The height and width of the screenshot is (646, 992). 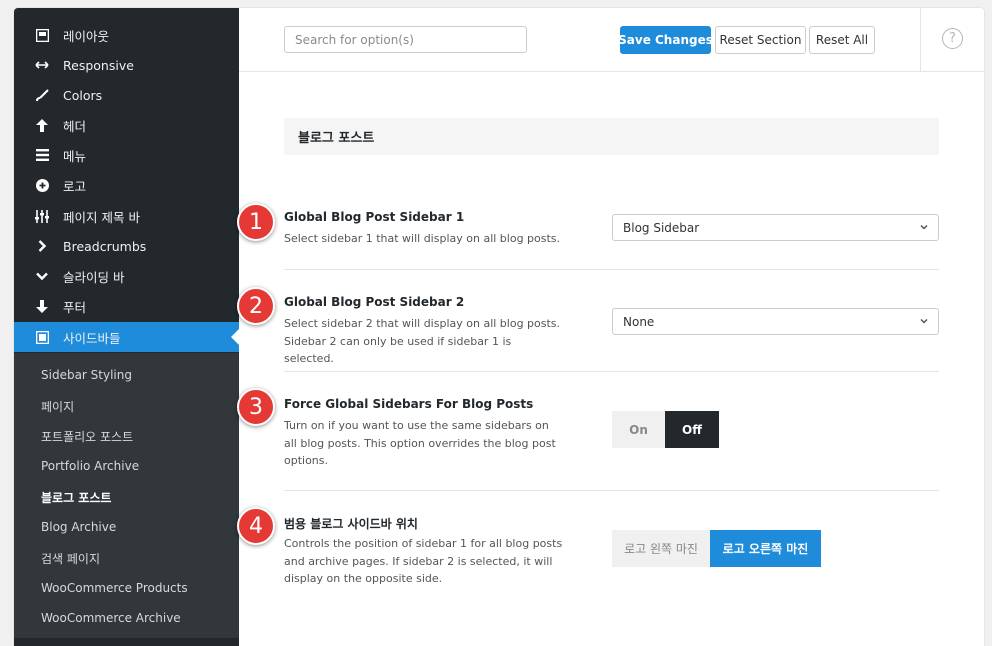 I want to click on submenu-item-sidebar-styling: Sidebar Styling, so click(x=86, y=375).